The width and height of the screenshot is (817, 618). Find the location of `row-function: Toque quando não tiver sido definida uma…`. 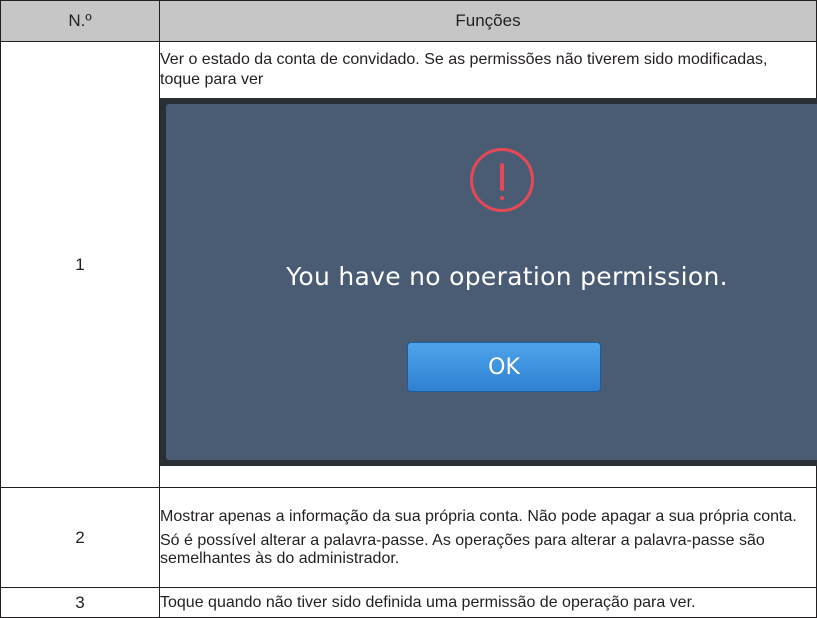

row-function: Toque quando não tiver sido definida uma… is located at coordinates (488, 602).